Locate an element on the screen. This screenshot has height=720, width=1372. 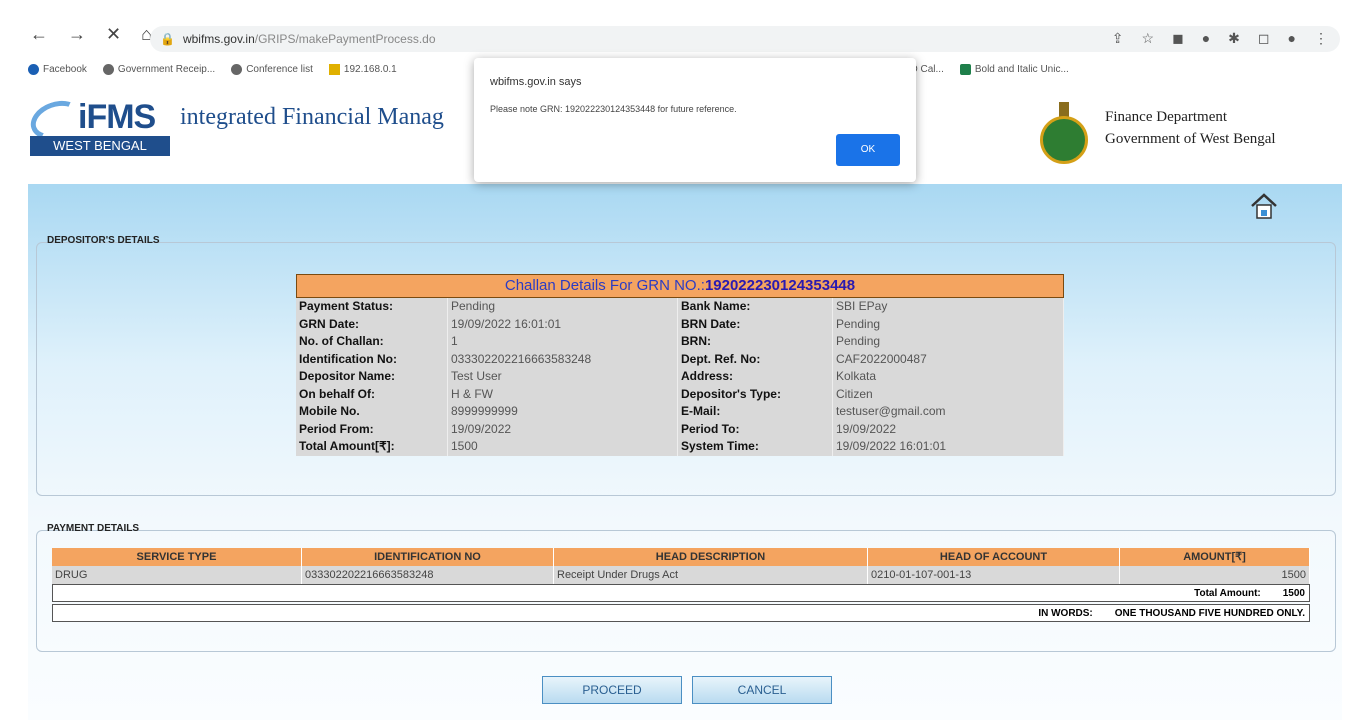
back-icon: ← is located at coordinates (39, 34).